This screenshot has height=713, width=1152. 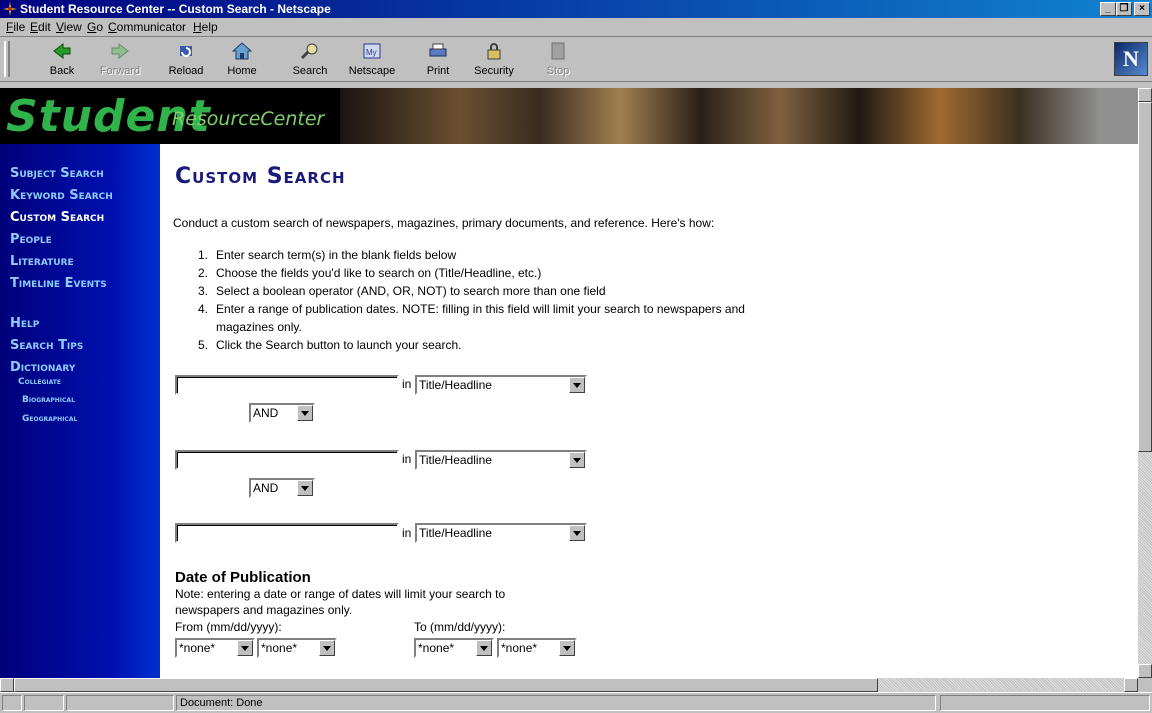 I want to click on step-number: 1., so click(x=203, y=255).